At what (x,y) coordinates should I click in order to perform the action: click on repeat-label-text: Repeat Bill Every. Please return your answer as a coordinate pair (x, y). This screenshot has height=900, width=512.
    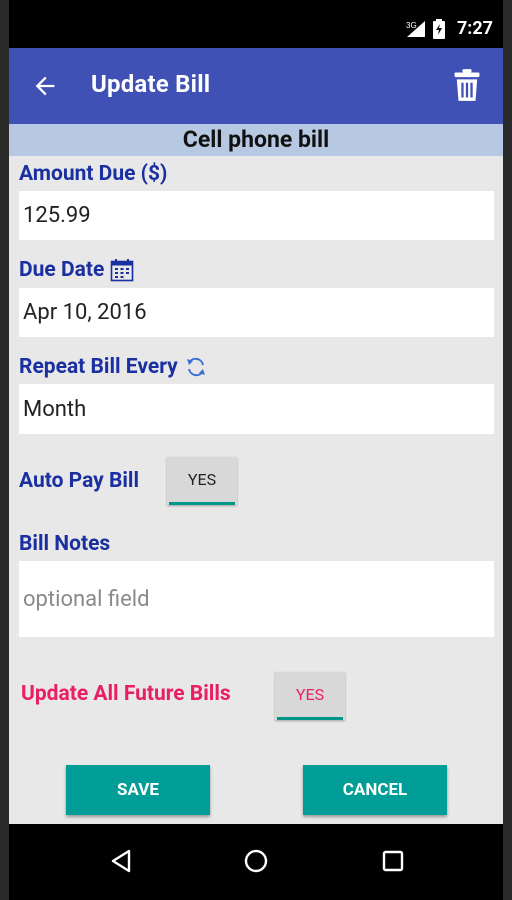
    Looking at the image, I should click on (98, 367).